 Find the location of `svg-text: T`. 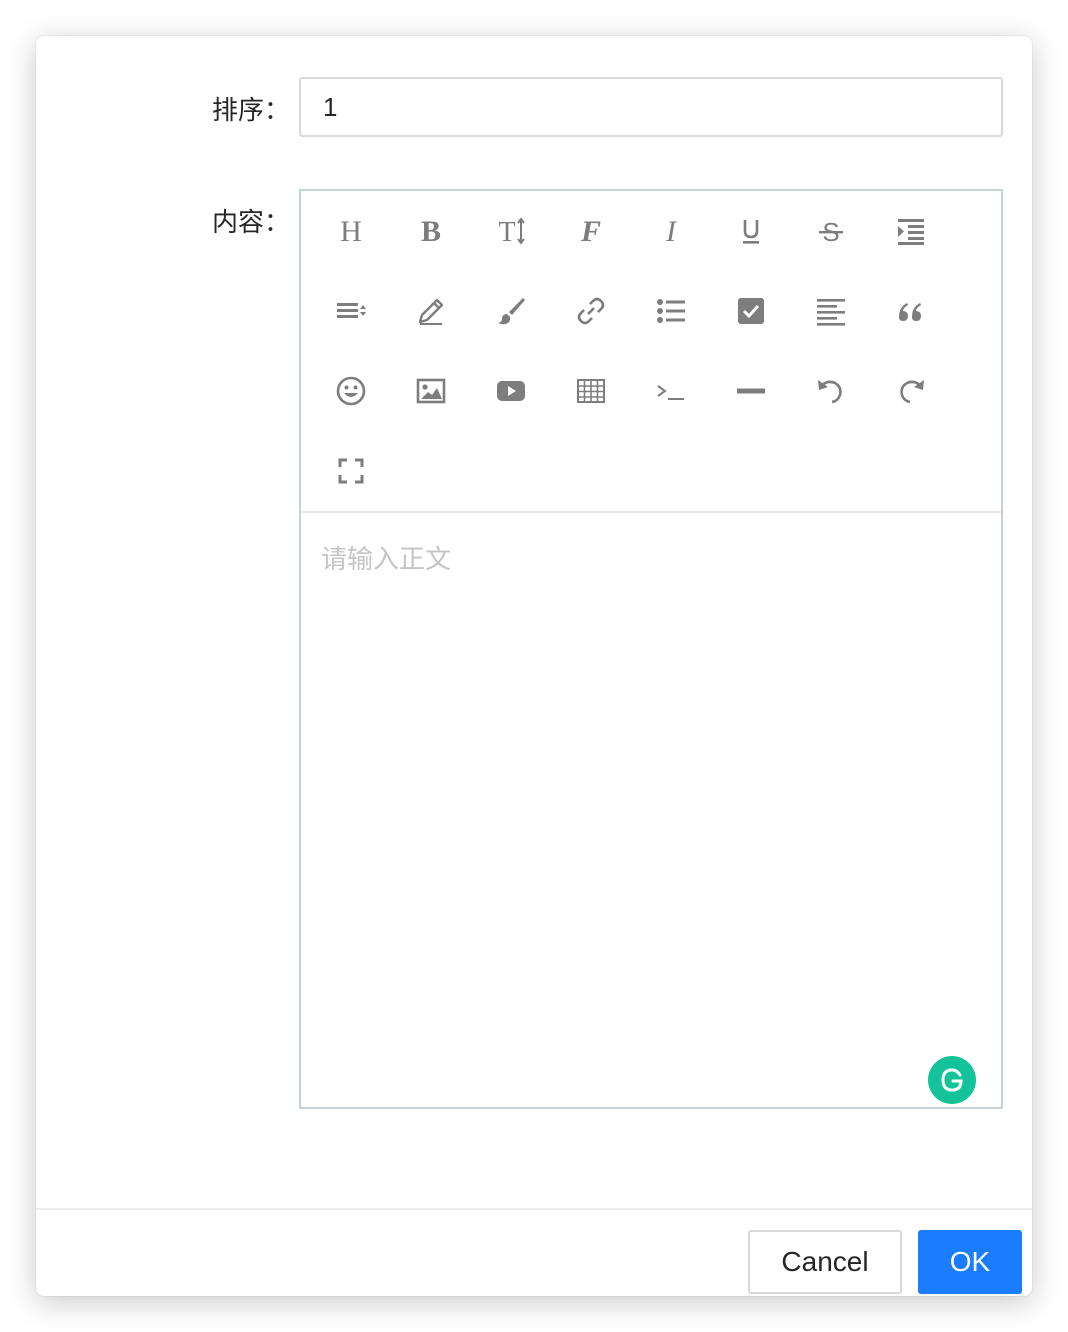

svg-text: T is located at coordinates (506, 232).